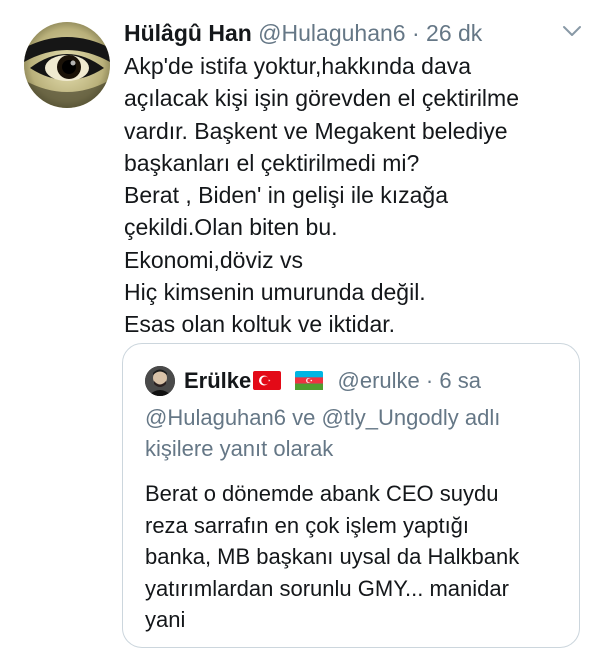 Image resolution: width=608 pixels, height=651 pixels. I want to click on eye-avatar-icon, so click(67, 65).